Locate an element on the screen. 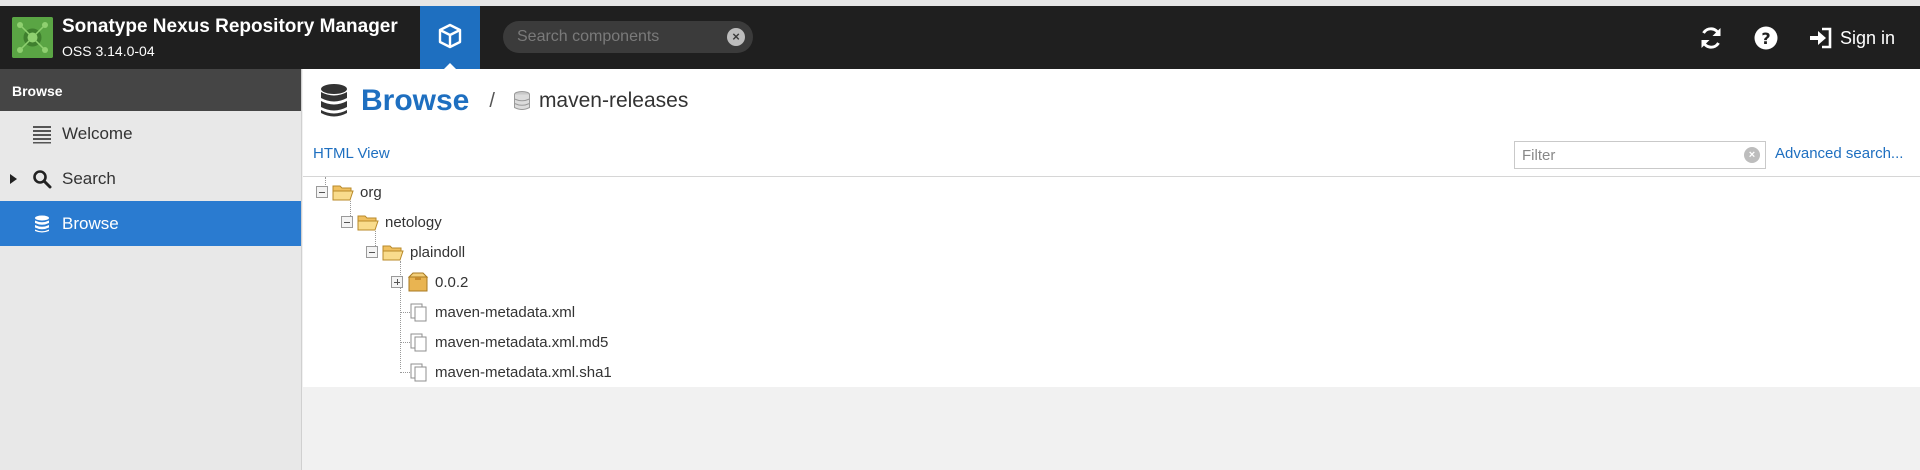 The width and height of the screenshot is (1920, 470). tree-node-file: maven-metadata.xml is located at coordinates (492, 312).